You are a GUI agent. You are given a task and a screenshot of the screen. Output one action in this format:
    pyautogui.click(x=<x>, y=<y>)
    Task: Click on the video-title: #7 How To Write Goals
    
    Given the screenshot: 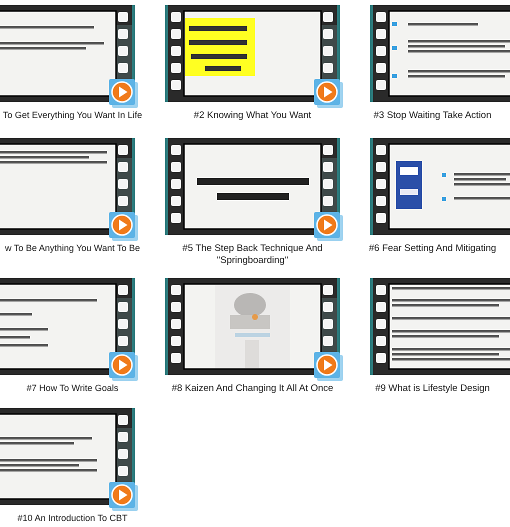 What is the action you would take?
    pyautogui.click(x=72, y=388)
    